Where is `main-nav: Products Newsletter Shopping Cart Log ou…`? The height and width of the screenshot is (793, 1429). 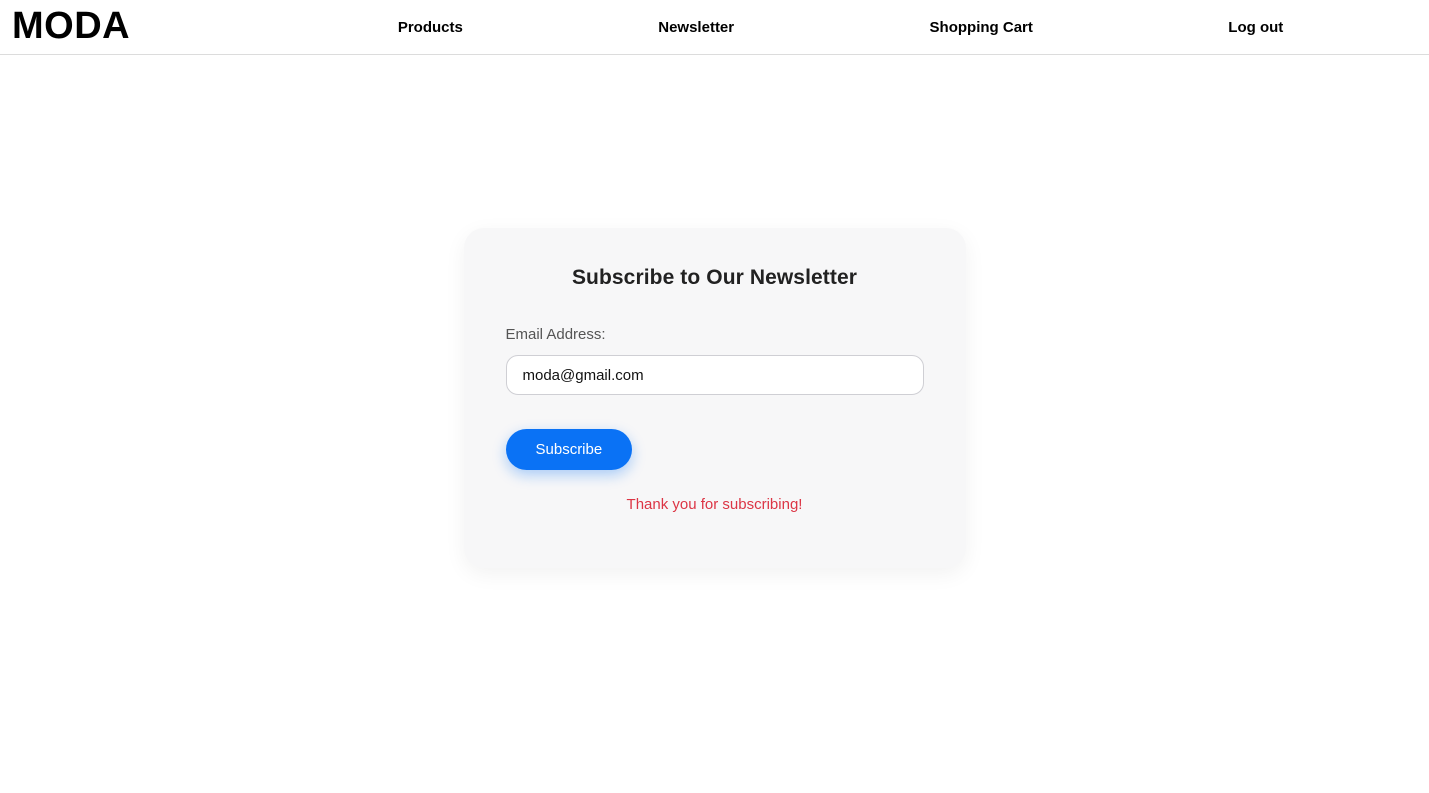 main-nav: Products Newsletter Shopping Cart Log ou… is located at coordinates (773, 27).